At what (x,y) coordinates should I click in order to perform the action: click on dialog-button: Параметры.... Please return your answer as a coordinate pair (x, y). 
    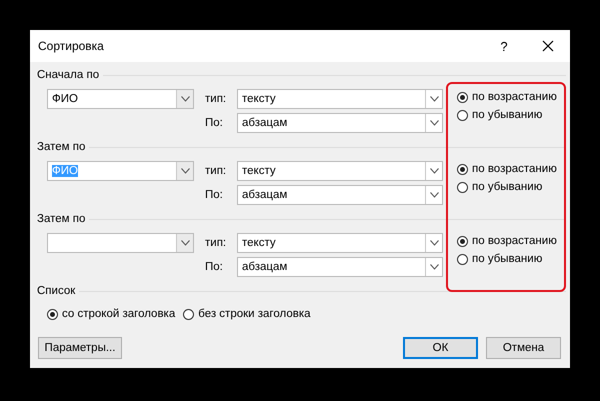
    Looking at the image, I should click on (80, 348).